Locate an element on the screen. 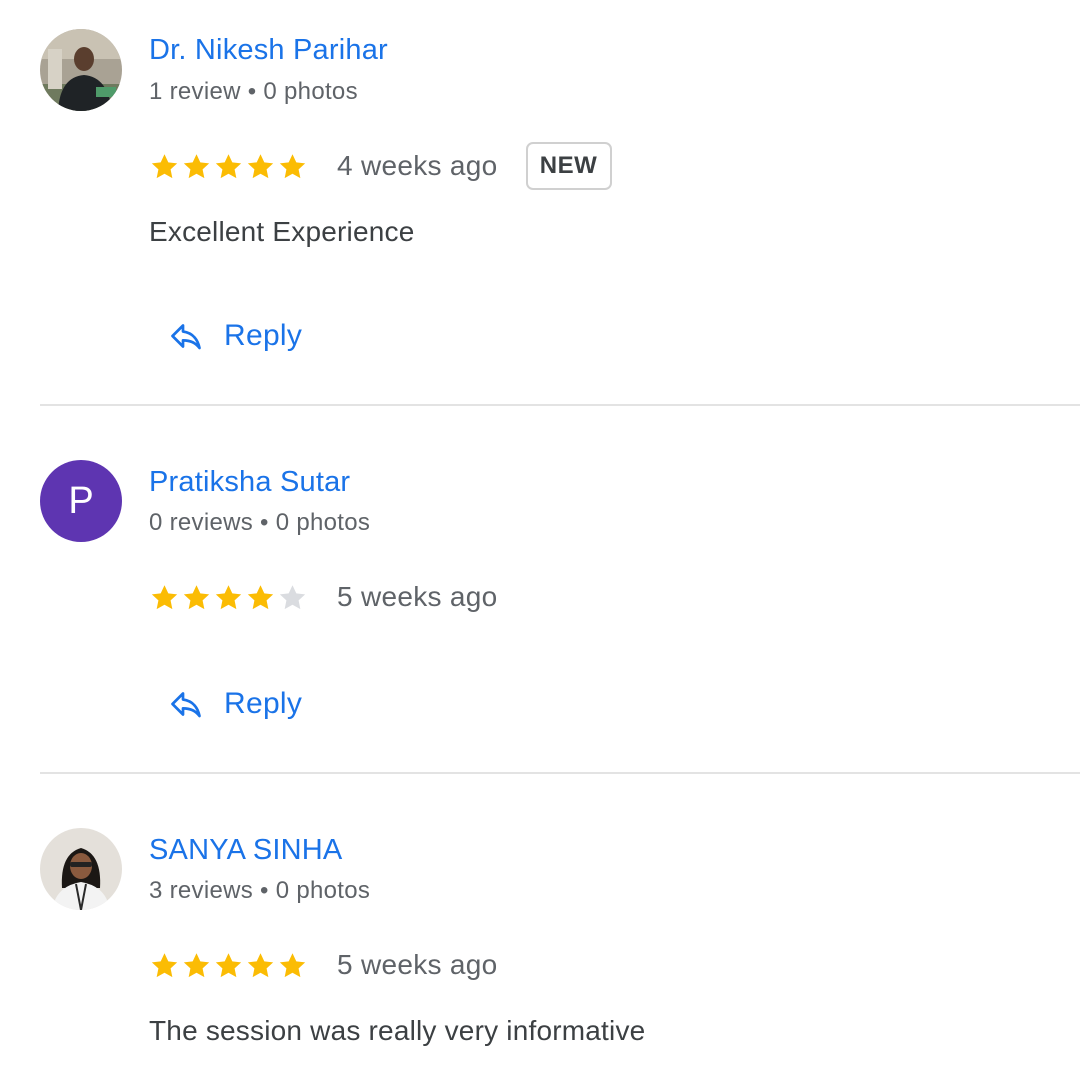 This screenshot has width=1080, height=1080. reviewer-name: SANYA SINHA is located at coordinates (245, 850).